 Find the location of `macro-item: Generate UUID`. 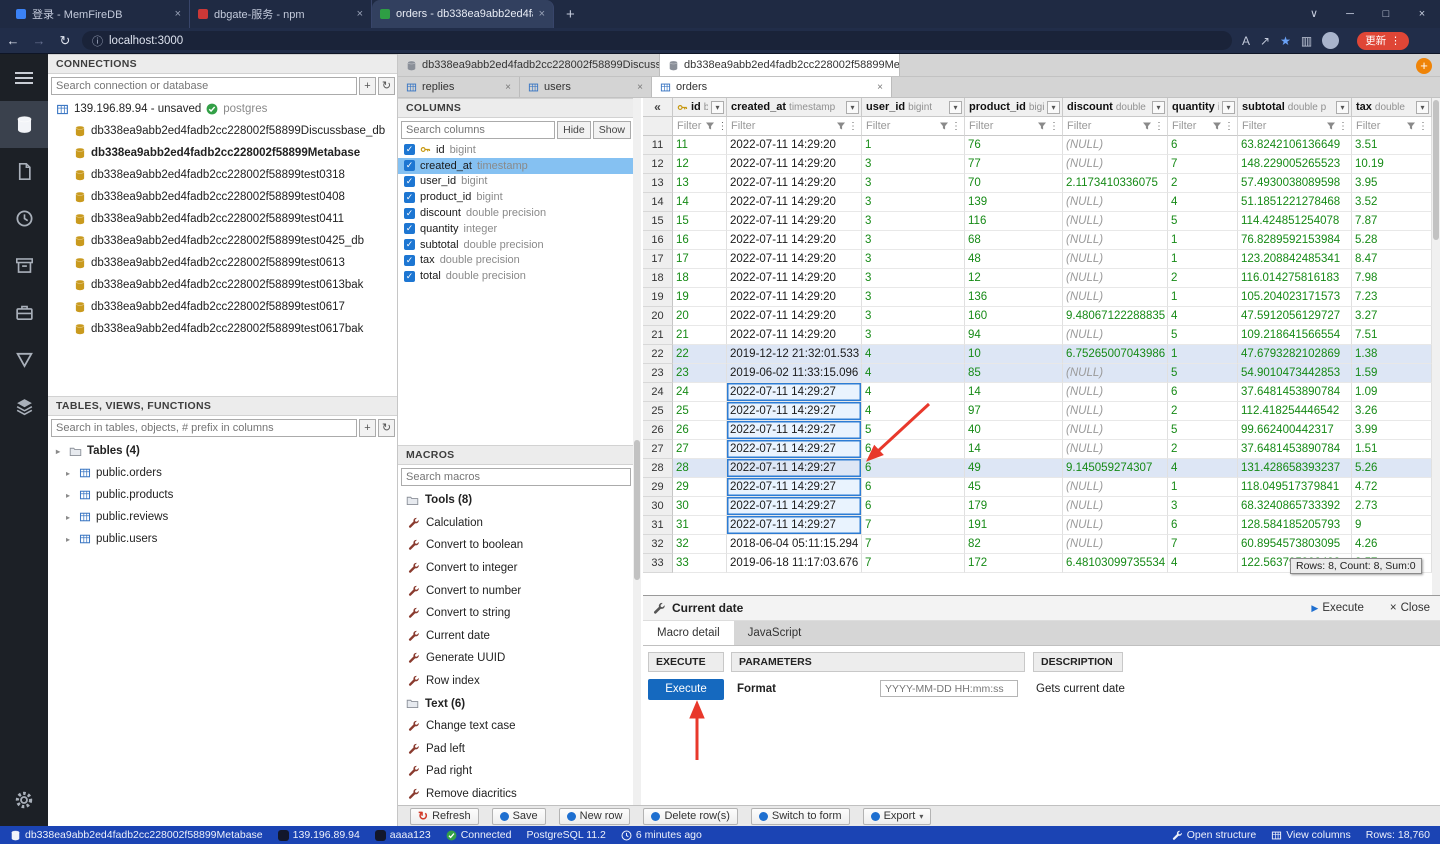

macro-item: Generate UUID is located at coordinates (515, 658).